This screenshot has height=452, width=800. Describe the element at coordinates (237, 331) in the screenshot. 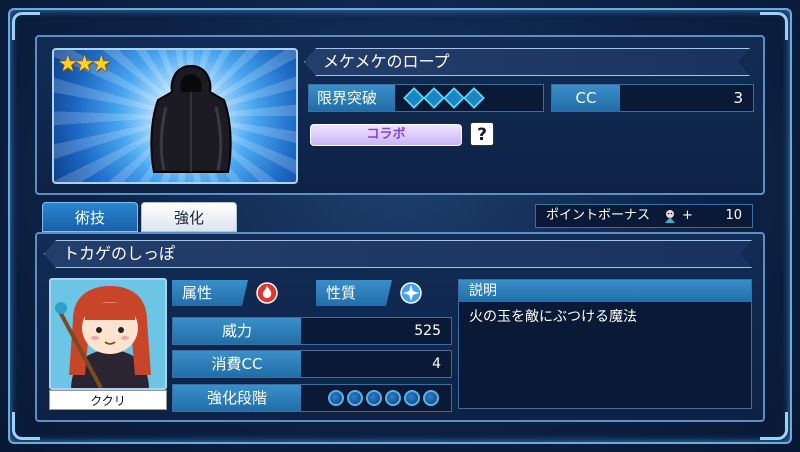

I see `power-label: 威力` at that location.